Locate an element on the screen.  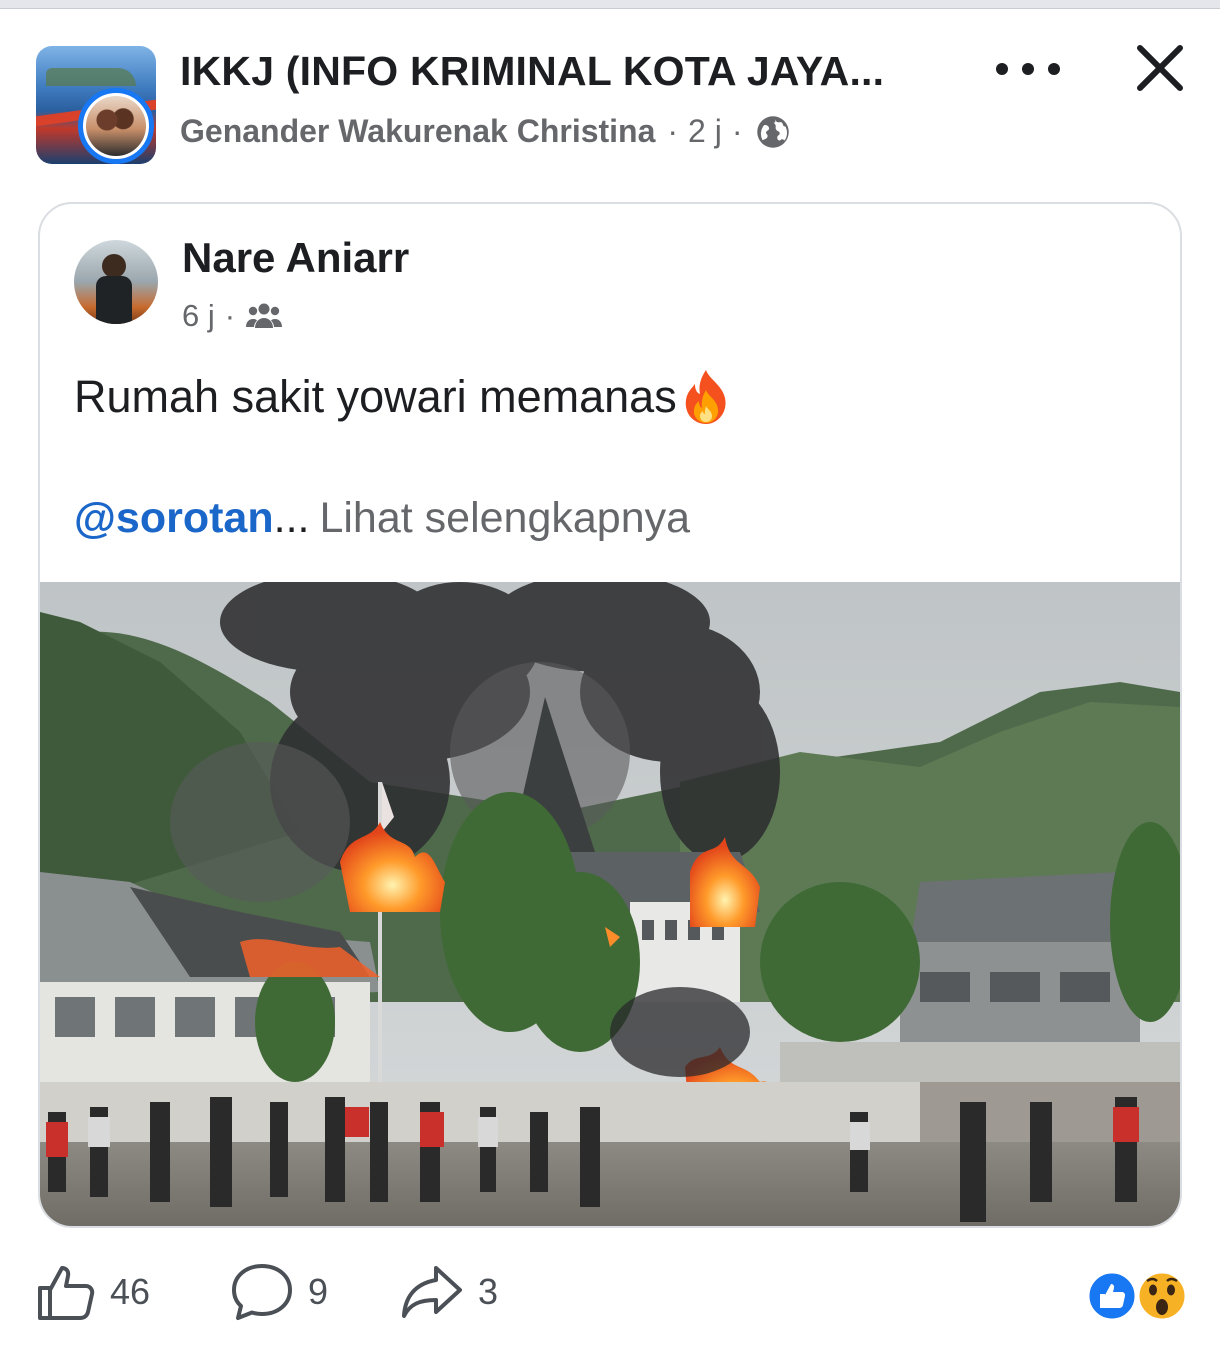
top-divider is located at coordinates (610, 4).